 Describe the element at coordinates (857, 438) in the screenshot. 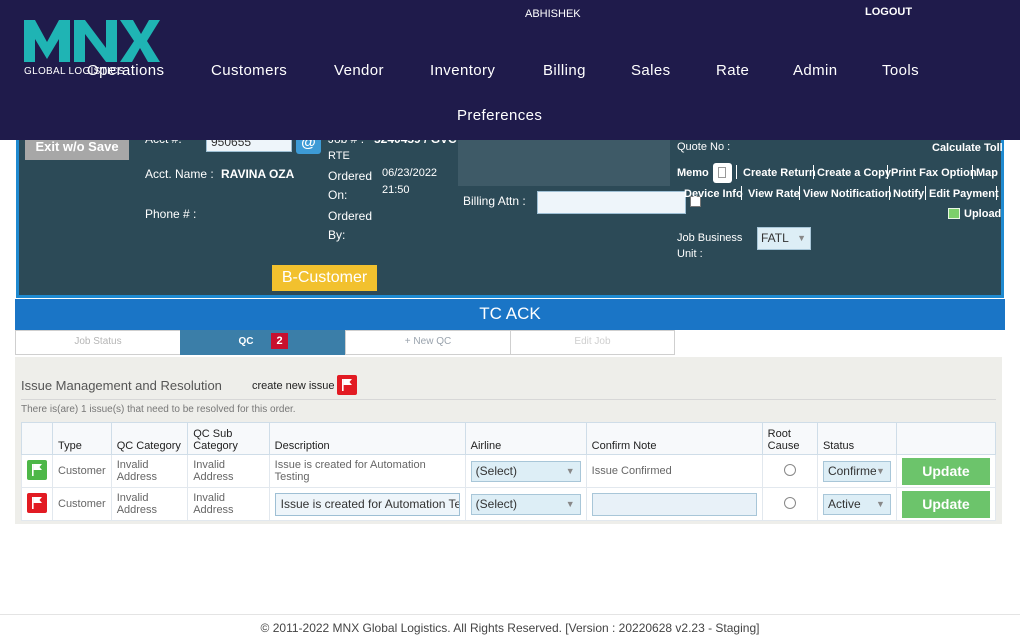

I see `column-header-status: Status` at that location.